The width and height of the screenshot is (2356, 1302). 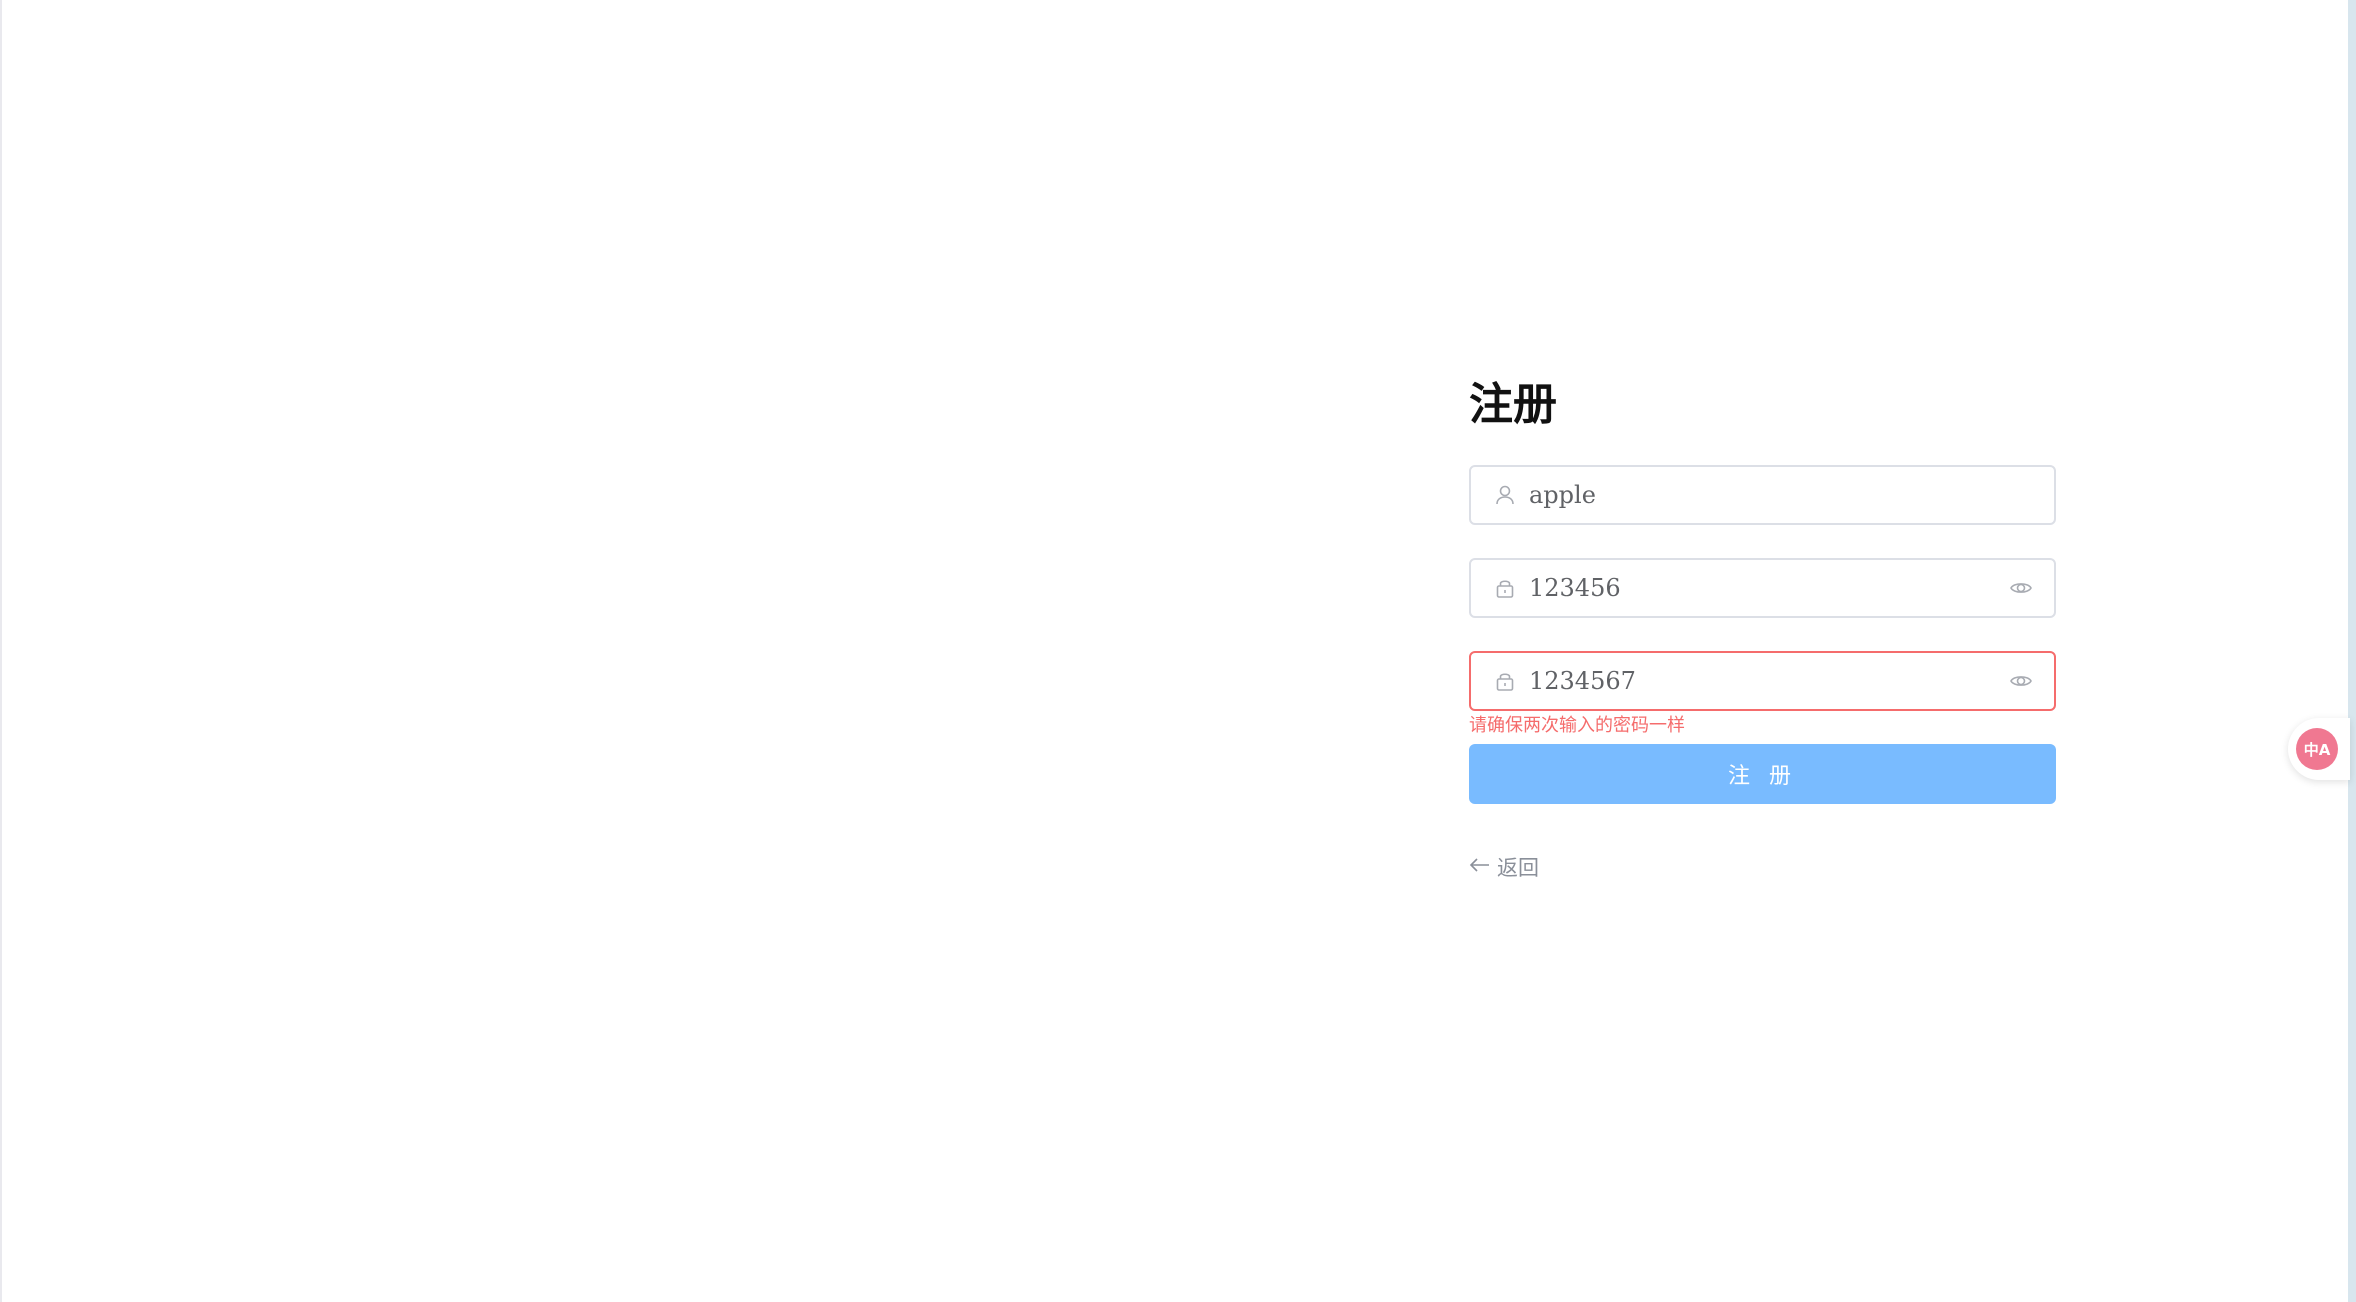 What do you see at coordinates (1505, 495) in the screenshot?
I see `user-icon` at bounding box center [1505, 495].